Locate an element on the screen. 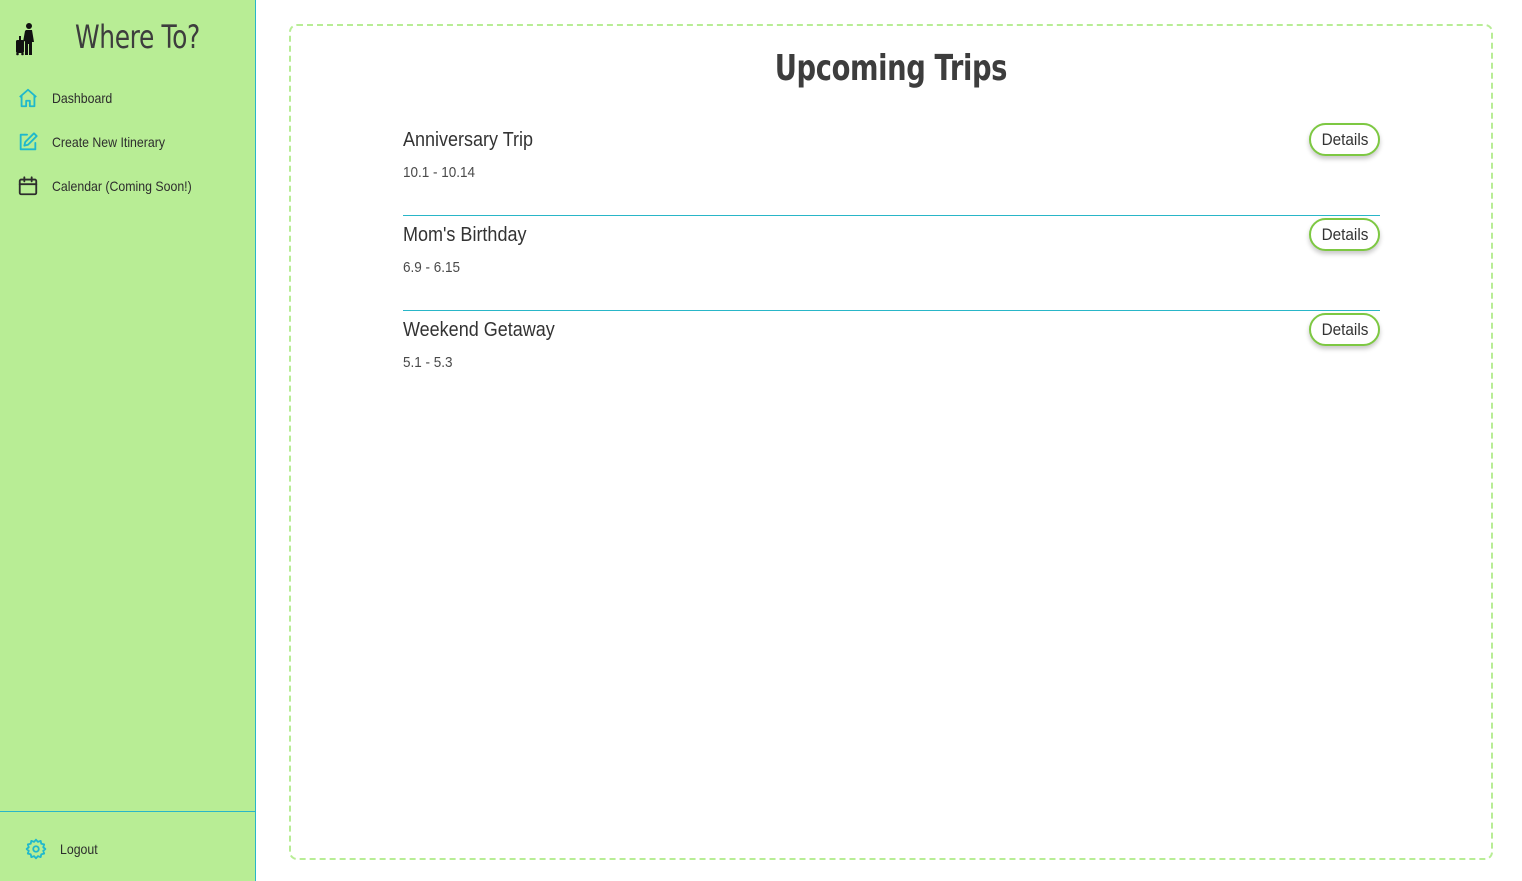  trip-row: Anniversary Trip 10.1 - 10.14 Details is located at coordinates (891, 168).